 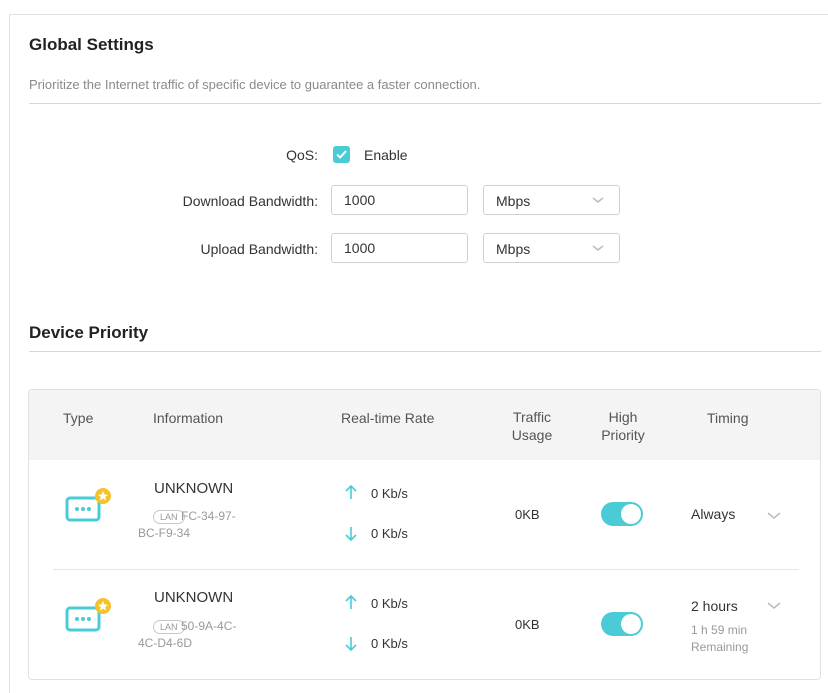 What do you see at coordinates (91, 44) in the screenshot?
I see `global-settings-title: Global Settings` at bounding box center [91, 44].